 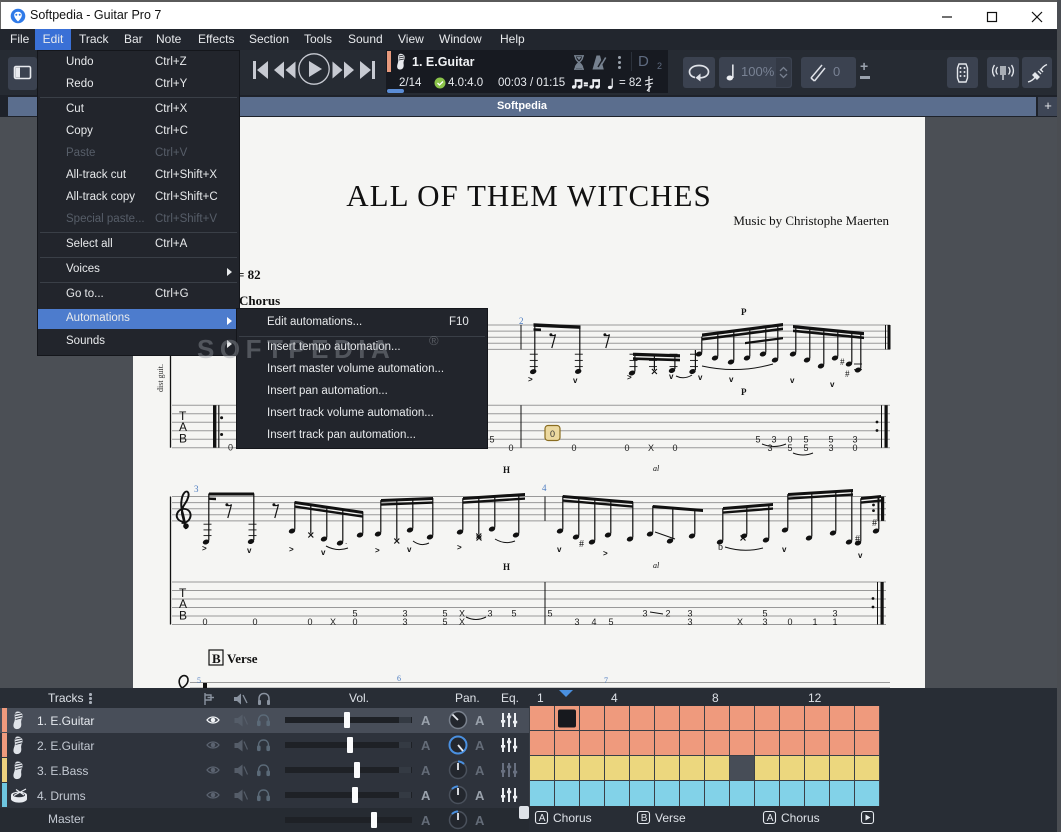 I want to click on svg-text: b, so click(x=720, y=547).